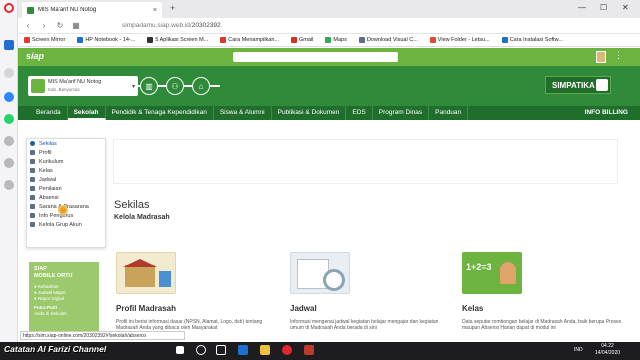  I want to click on opera-logo-icon, so click(9, 8).